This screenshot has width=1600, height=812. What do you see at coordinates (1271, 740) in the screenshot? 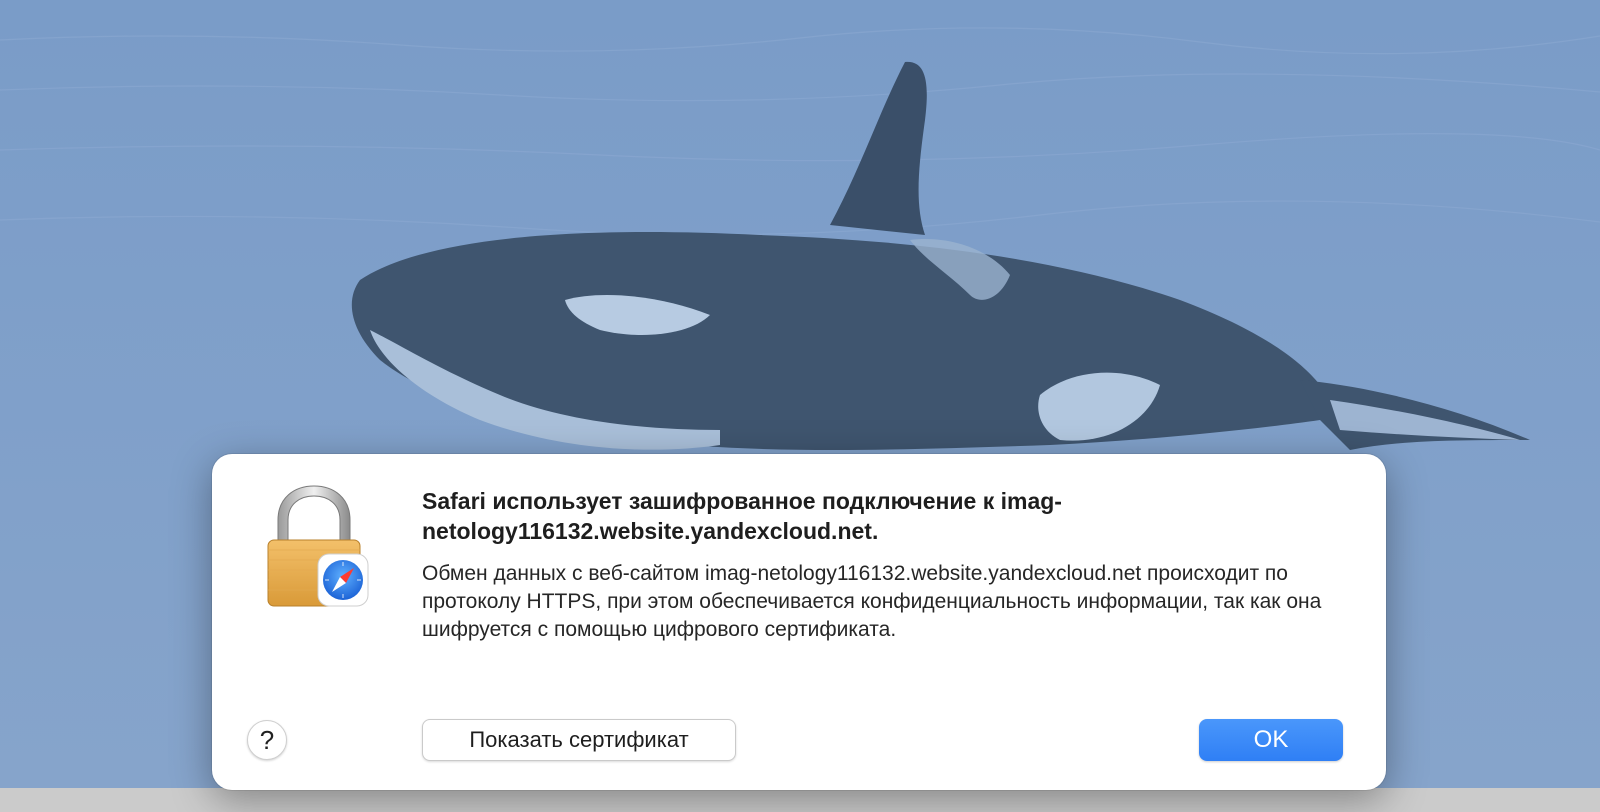
I see `ok-button: OK` at bounding box center [1271, 740].